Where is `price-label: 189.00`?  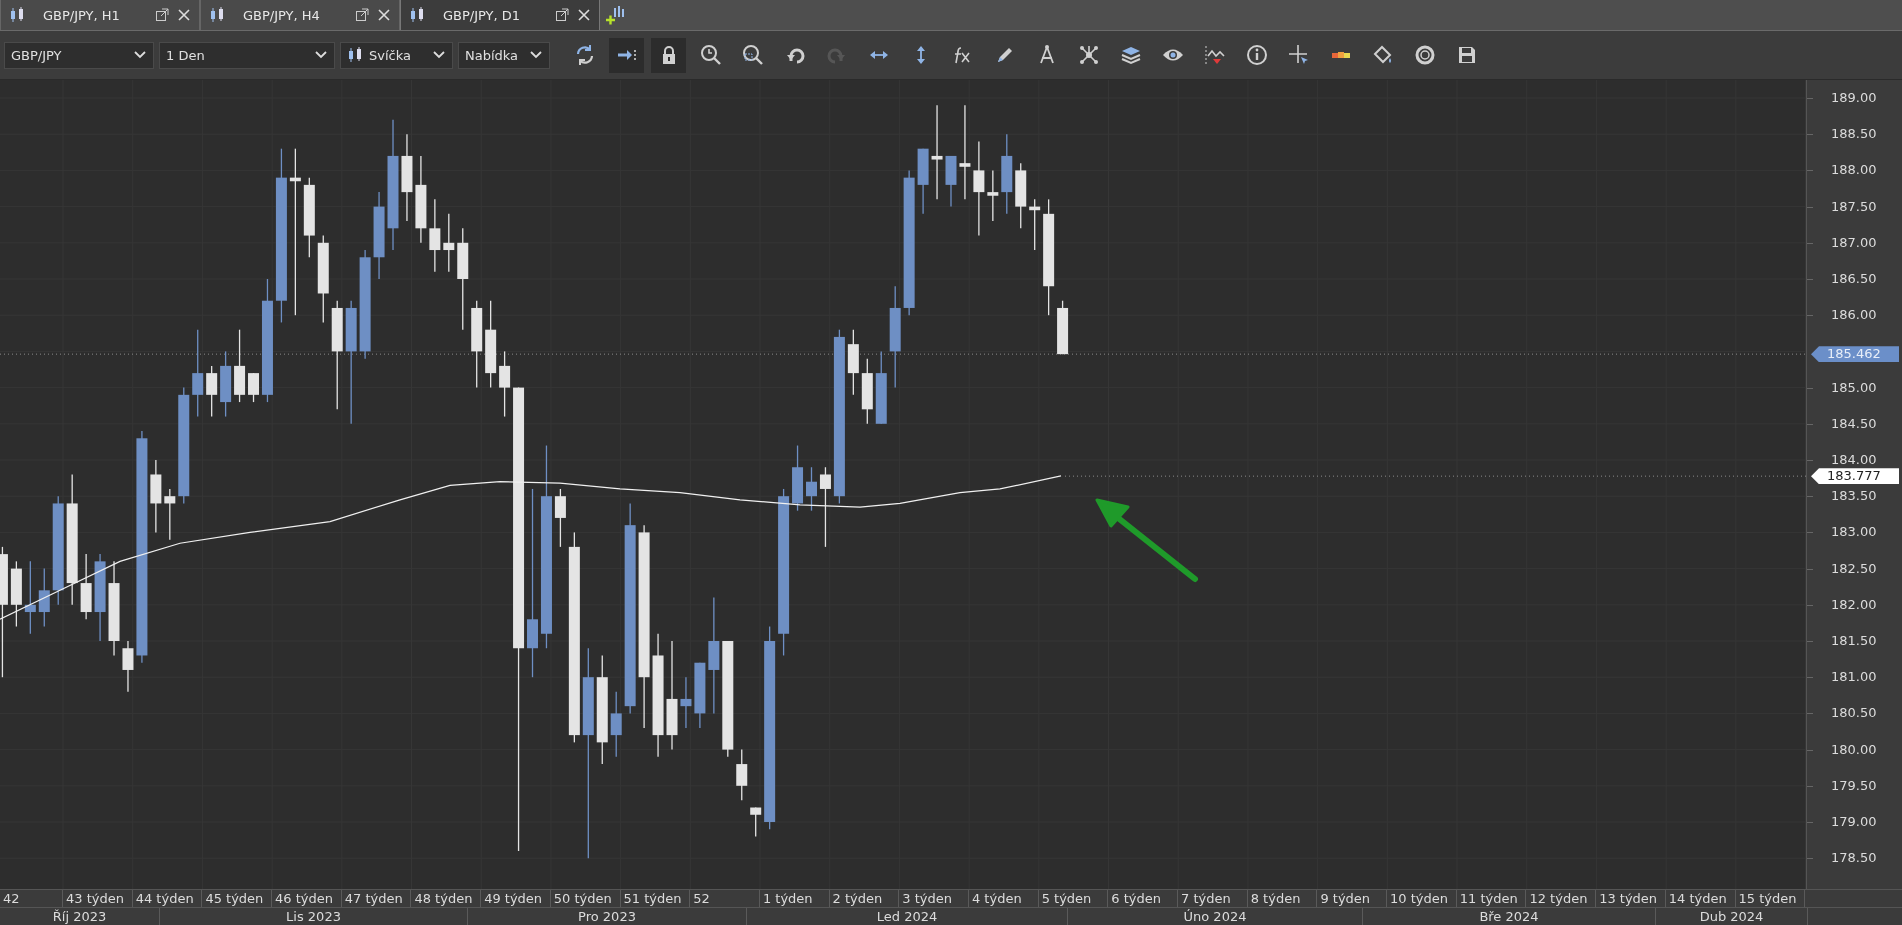
price-label: 189.00 is located at coordinates (1854, 98).